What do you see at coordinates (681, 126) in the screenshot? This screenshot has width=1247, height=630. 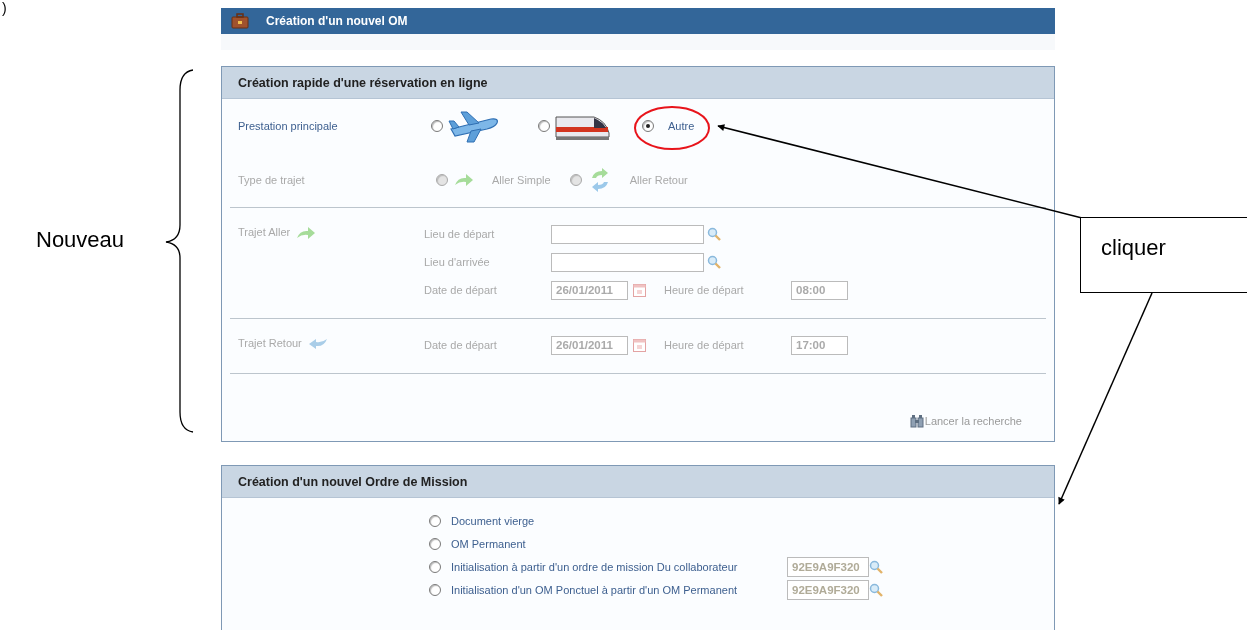 I see `option-label: Autre` at bounding box center [681, 126].